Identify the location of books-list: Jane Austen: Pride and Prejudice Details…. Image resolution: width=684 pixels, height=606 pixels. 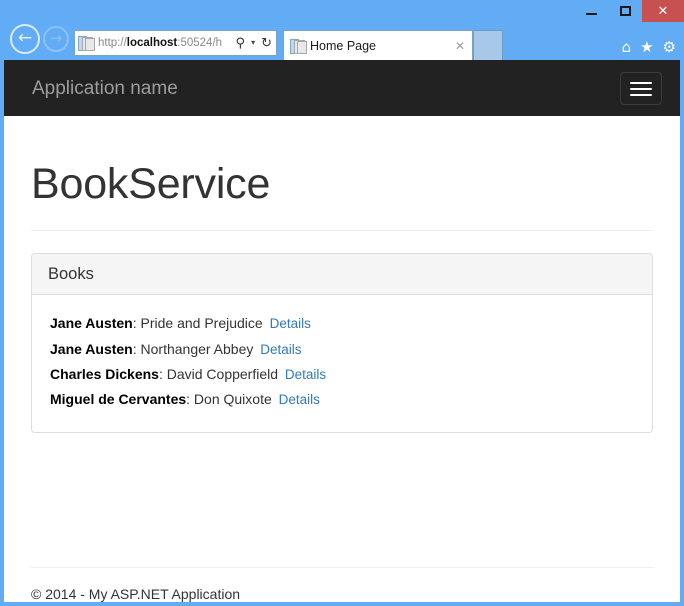
(342, 361).